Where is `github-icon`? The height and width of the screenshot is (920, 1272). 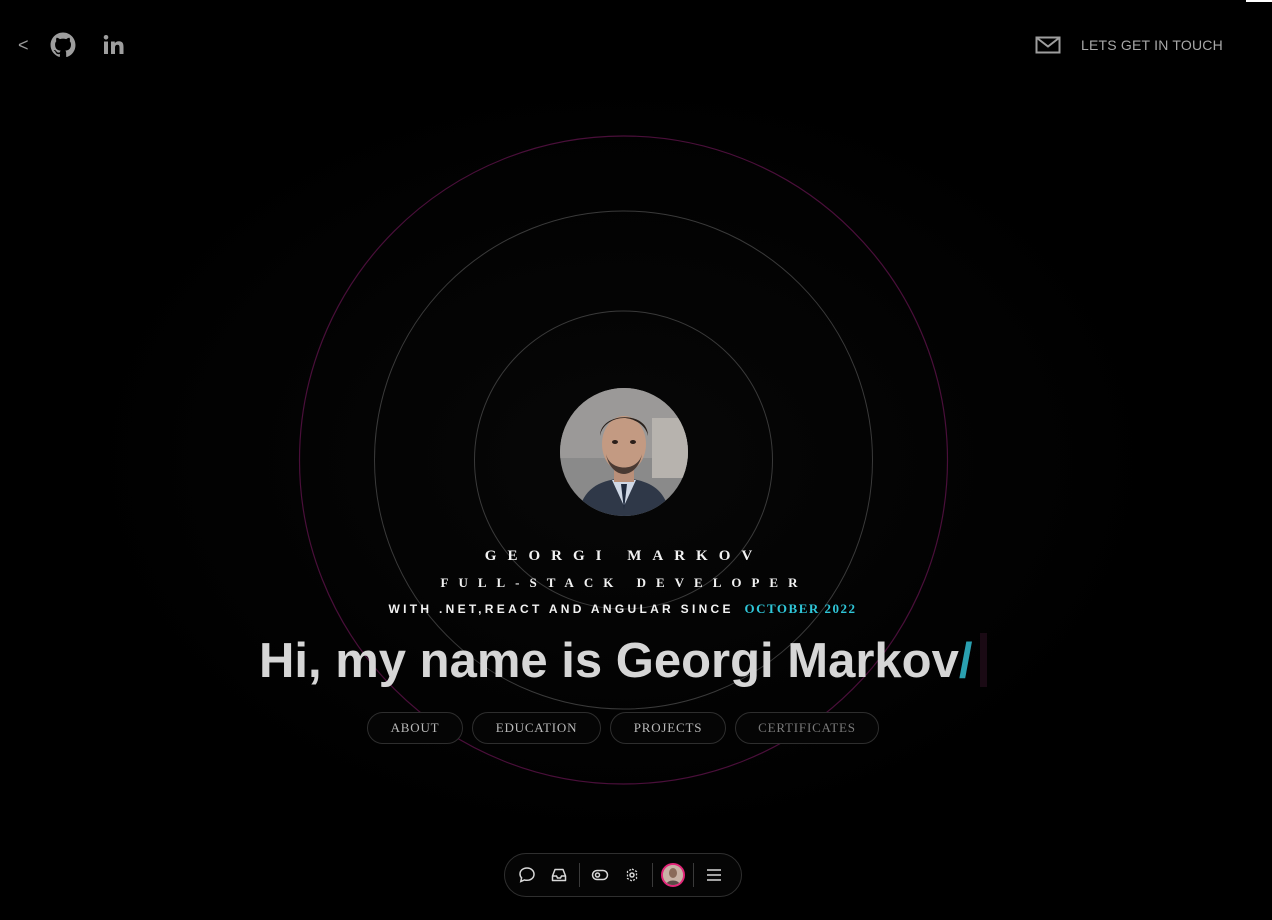 github-icon is located at coordinates (63, 45).